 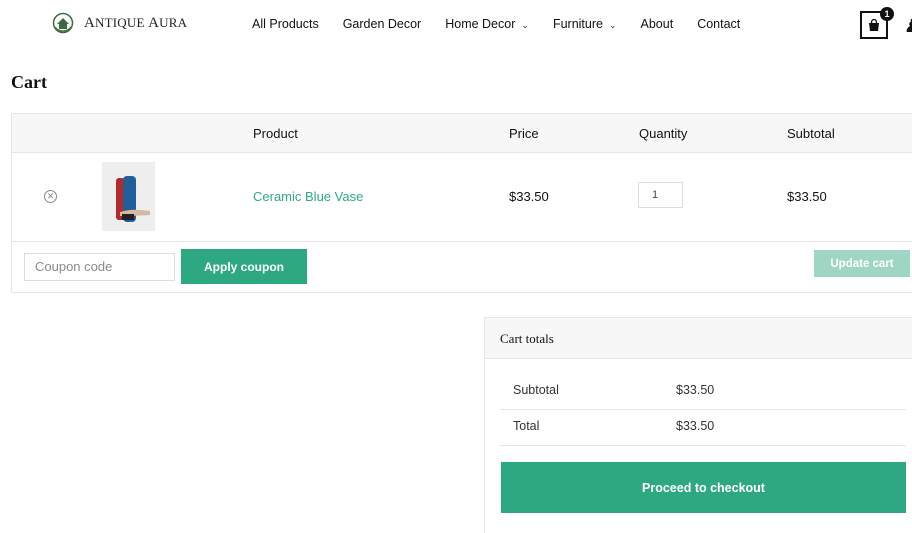 What do you see at coordinates (536, 390) in the screenshot?
I see `subtotal-label: Subtotal` at bounding box center [536, 390].